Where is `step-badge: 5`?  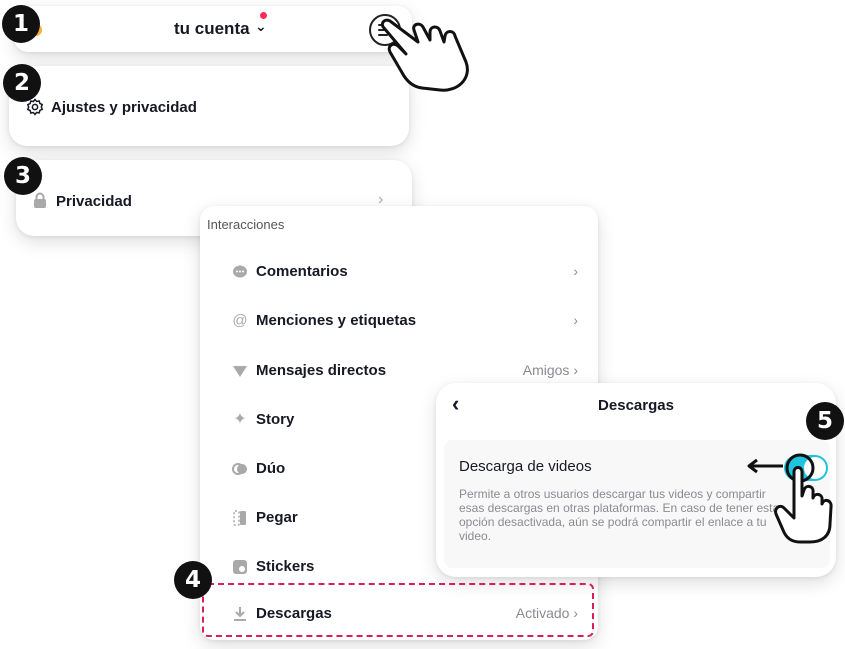 step-badge: 5 is located at coordinates (825, 421).